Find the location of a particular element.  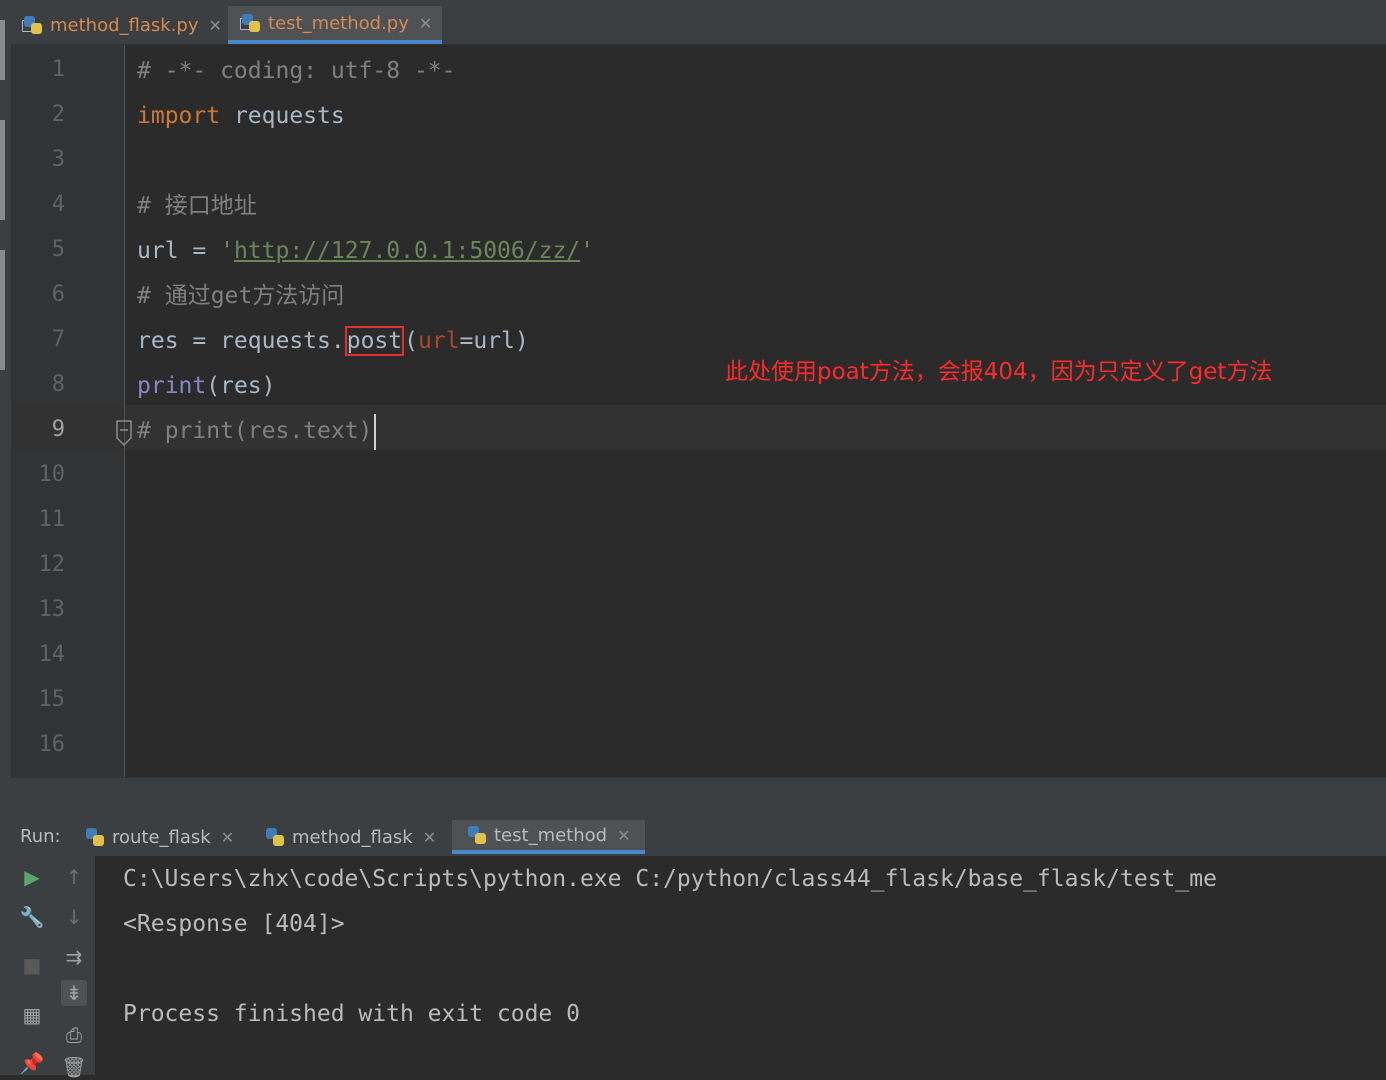

tab-test-method: test_method.py ✕ is located at coordinates (335, 25).